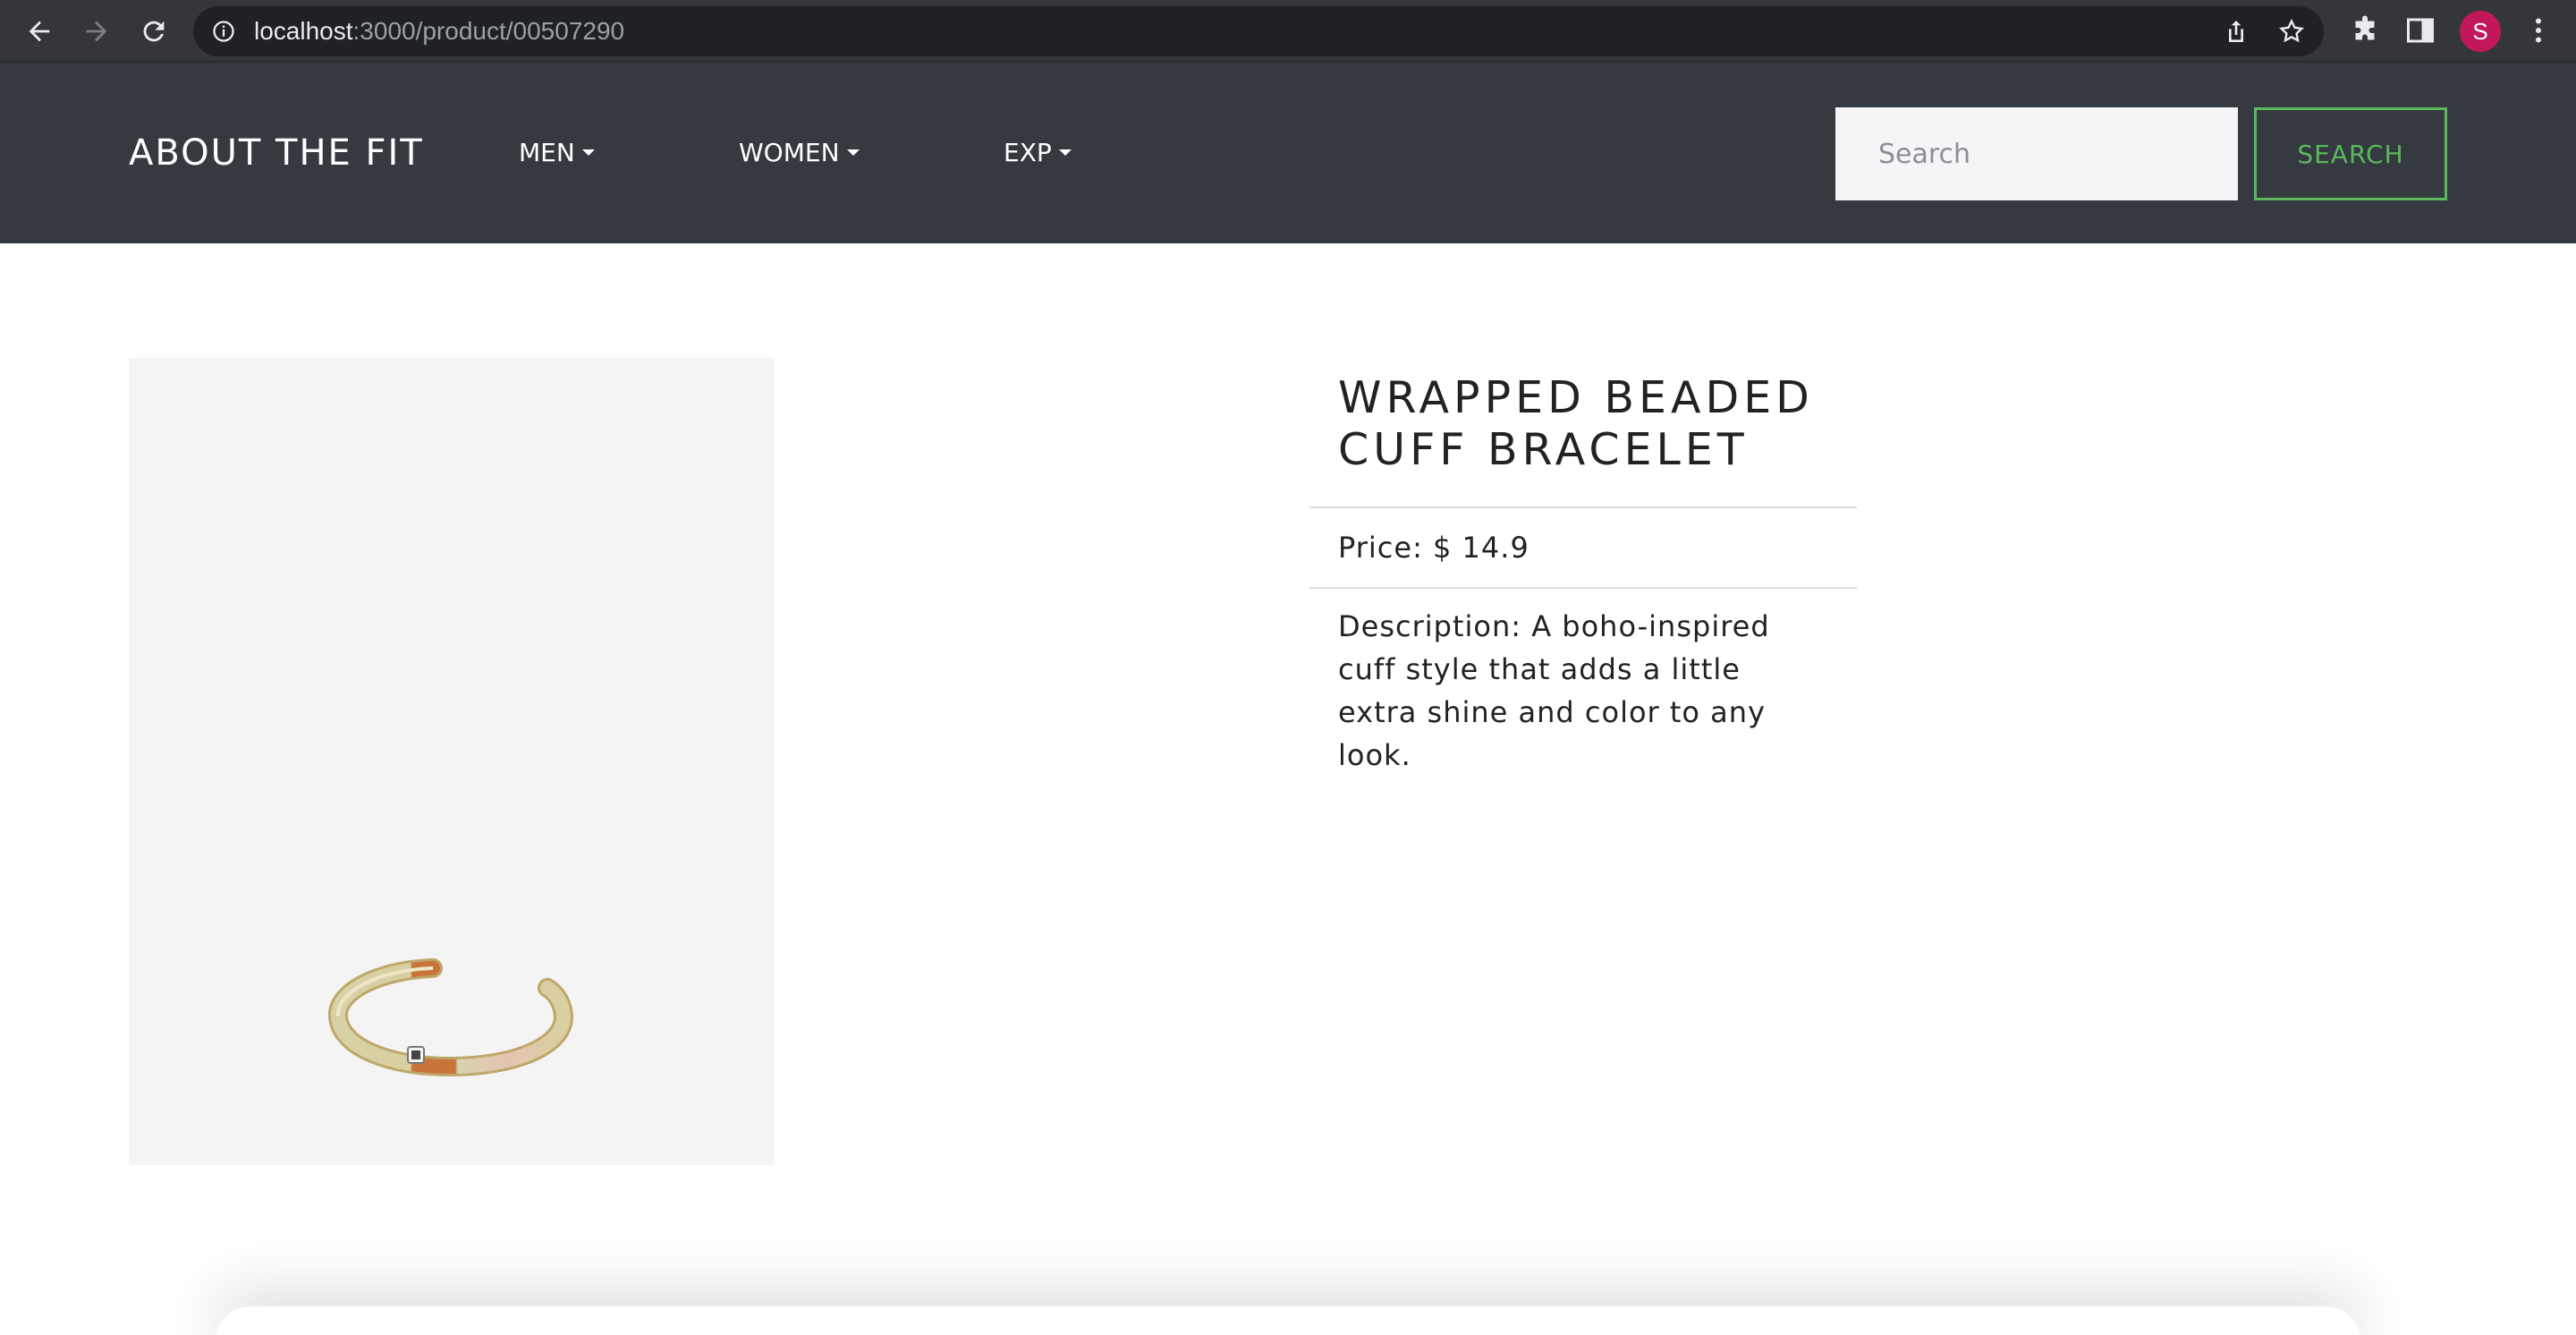 Image resolution: width=2576 pixels, height=1335 pixels. Describe the element at coordinates (303, 31) in the screenshot. I see `url-host: localhost` at that location.